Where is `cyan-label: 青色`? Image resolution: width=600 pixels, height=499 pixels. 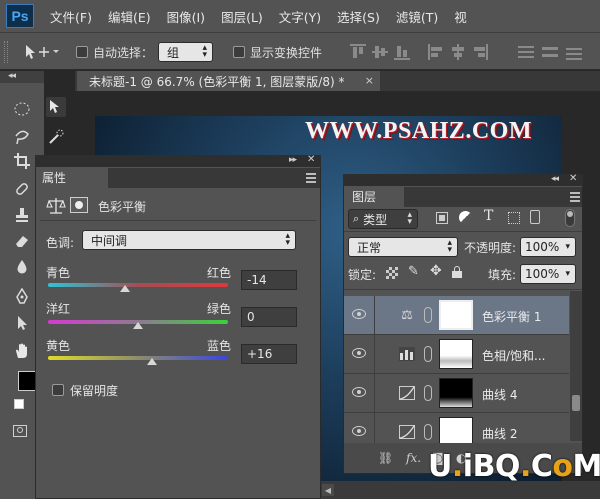 cyan-label: 青色 is located at coordinates (58, 273).